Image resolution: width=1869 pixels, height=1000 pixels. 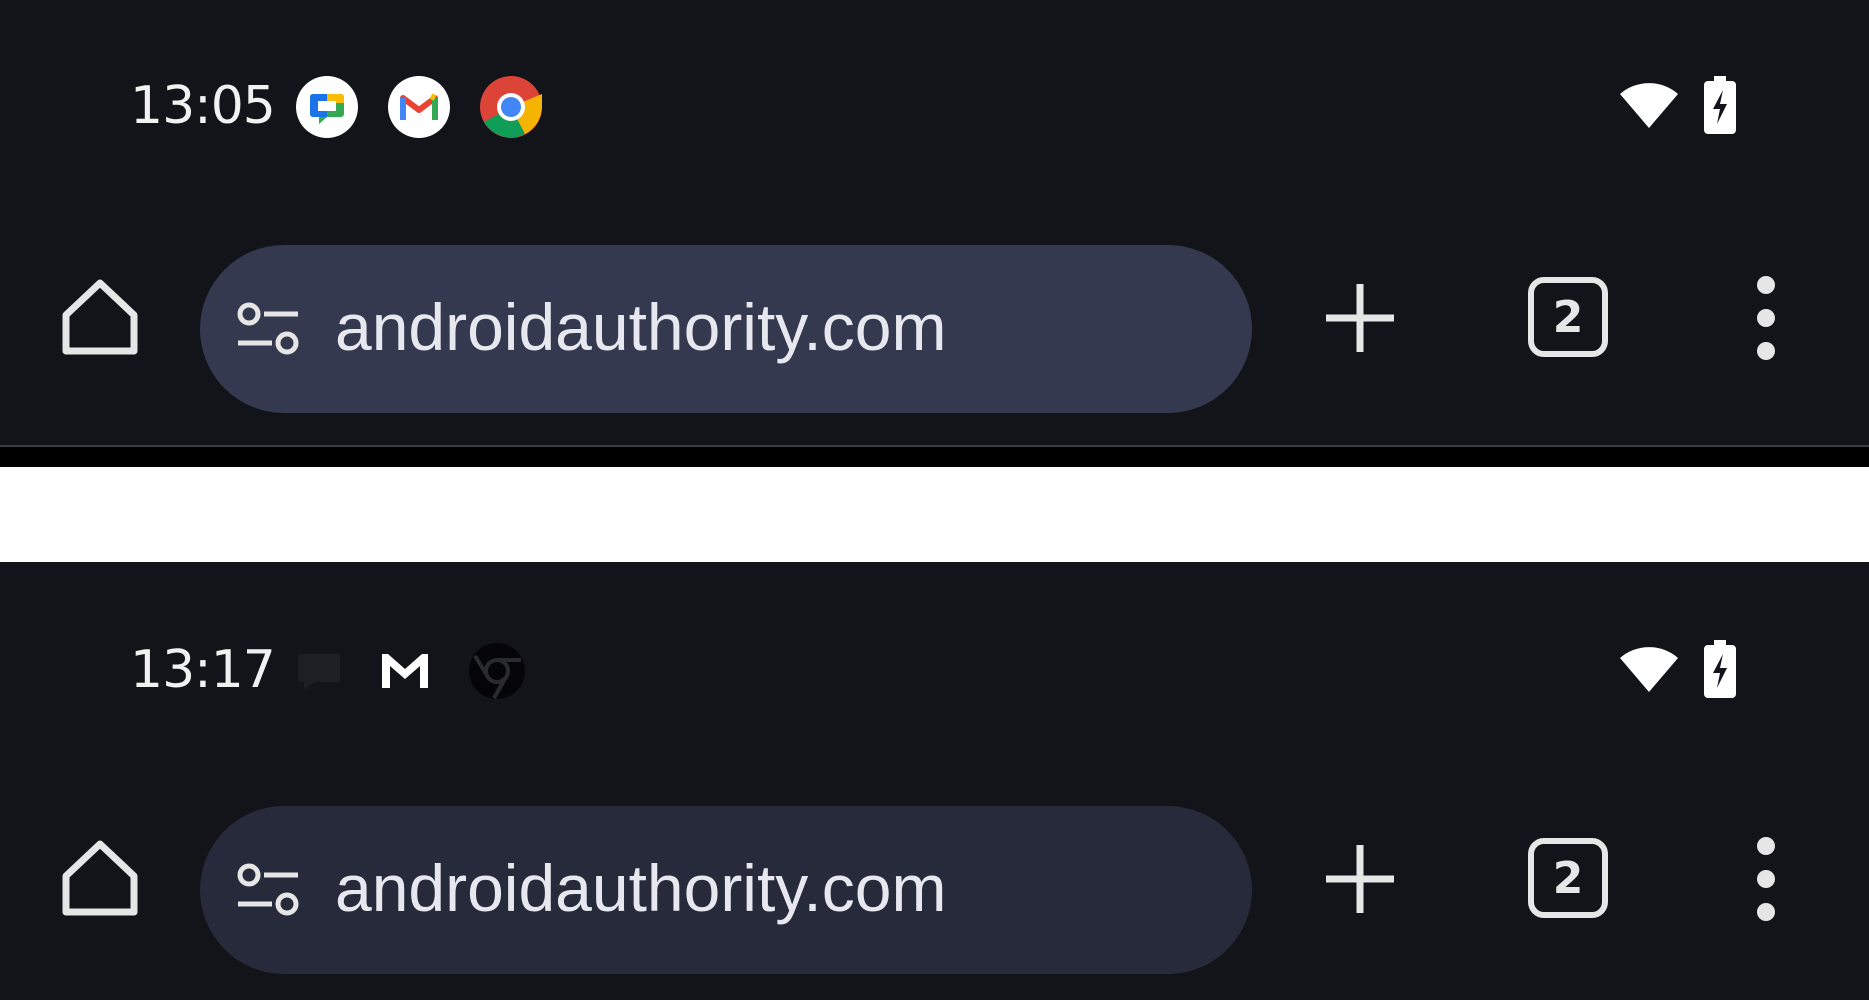 What do you see at coordinates (934, 456) in the screenshot?
I see `divider` at bounding box center [934, 456].